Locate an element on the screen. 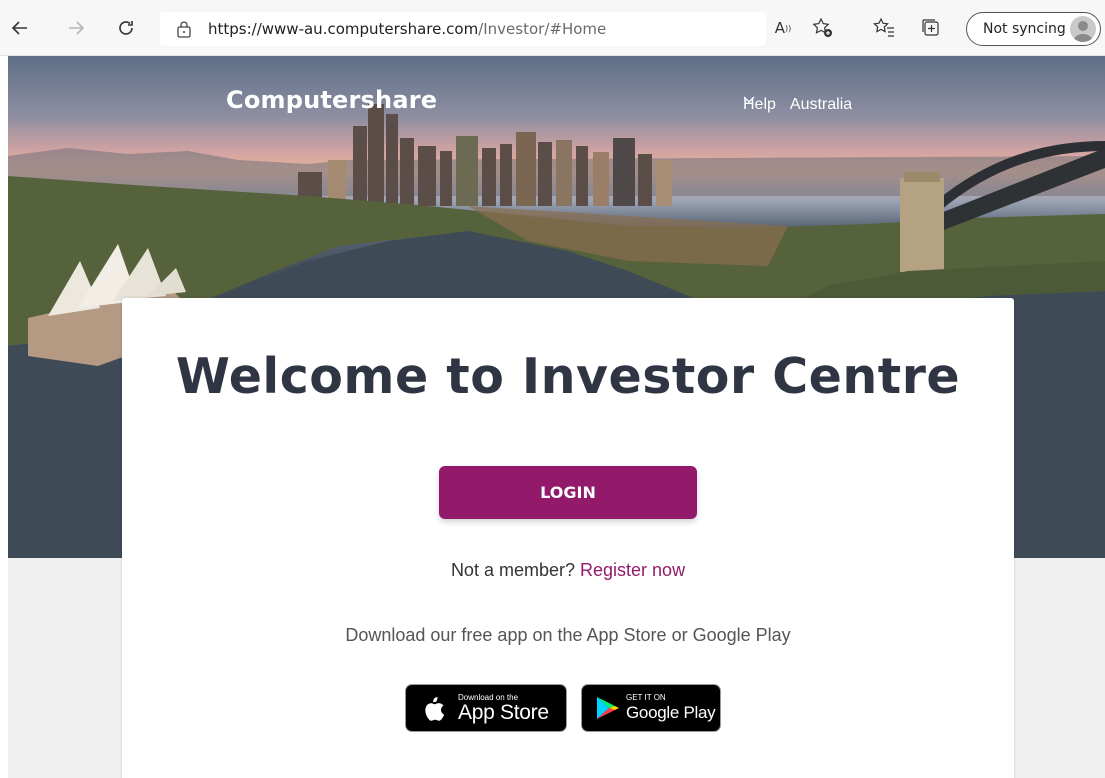  computershare-logo: Computershare is located at coordinates (331, 100).